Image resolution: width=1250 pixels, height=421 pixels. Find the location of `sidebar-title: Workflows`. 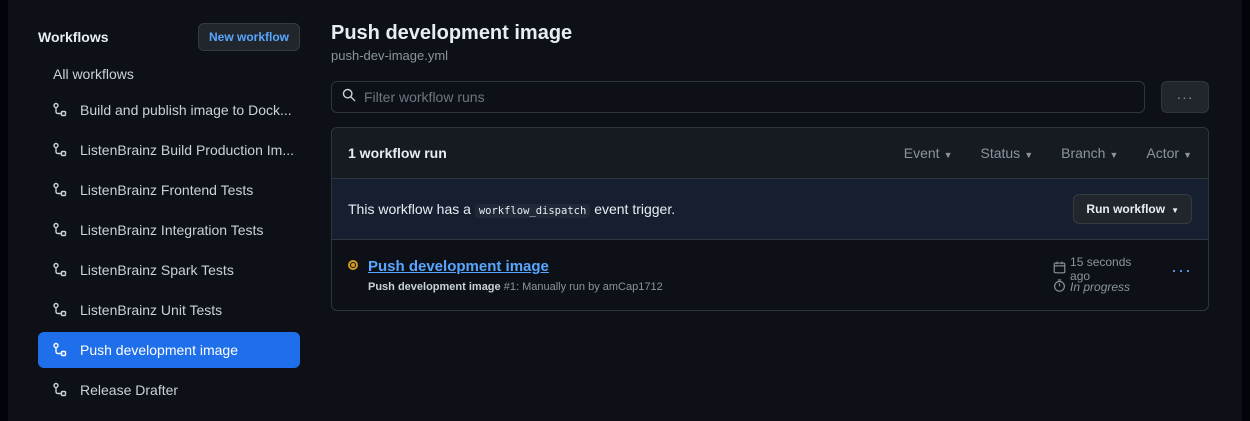

sidebar-title: Workflows is located at coordinates (73, 37).